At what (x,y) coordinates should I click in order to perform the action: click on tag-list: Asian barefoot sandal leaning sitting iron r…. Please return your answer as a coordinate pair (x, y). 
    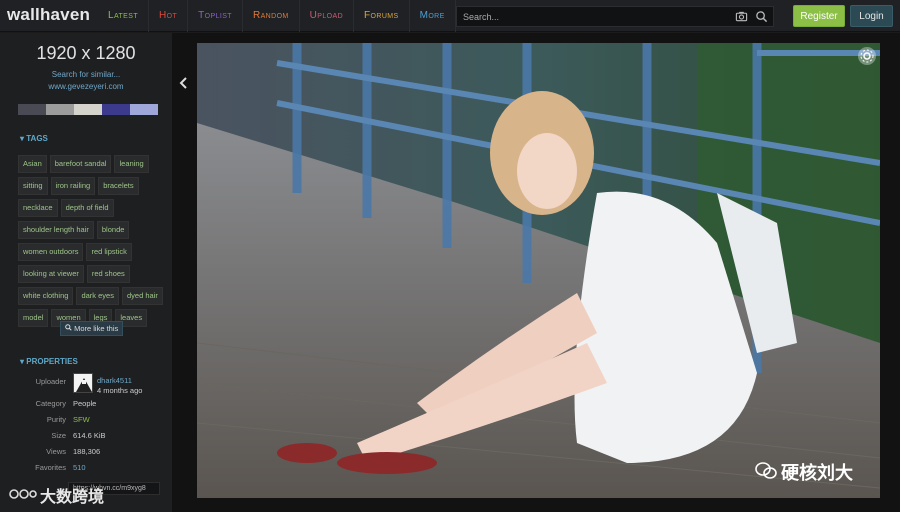
    Looking at the image, I should click on (94, 241).